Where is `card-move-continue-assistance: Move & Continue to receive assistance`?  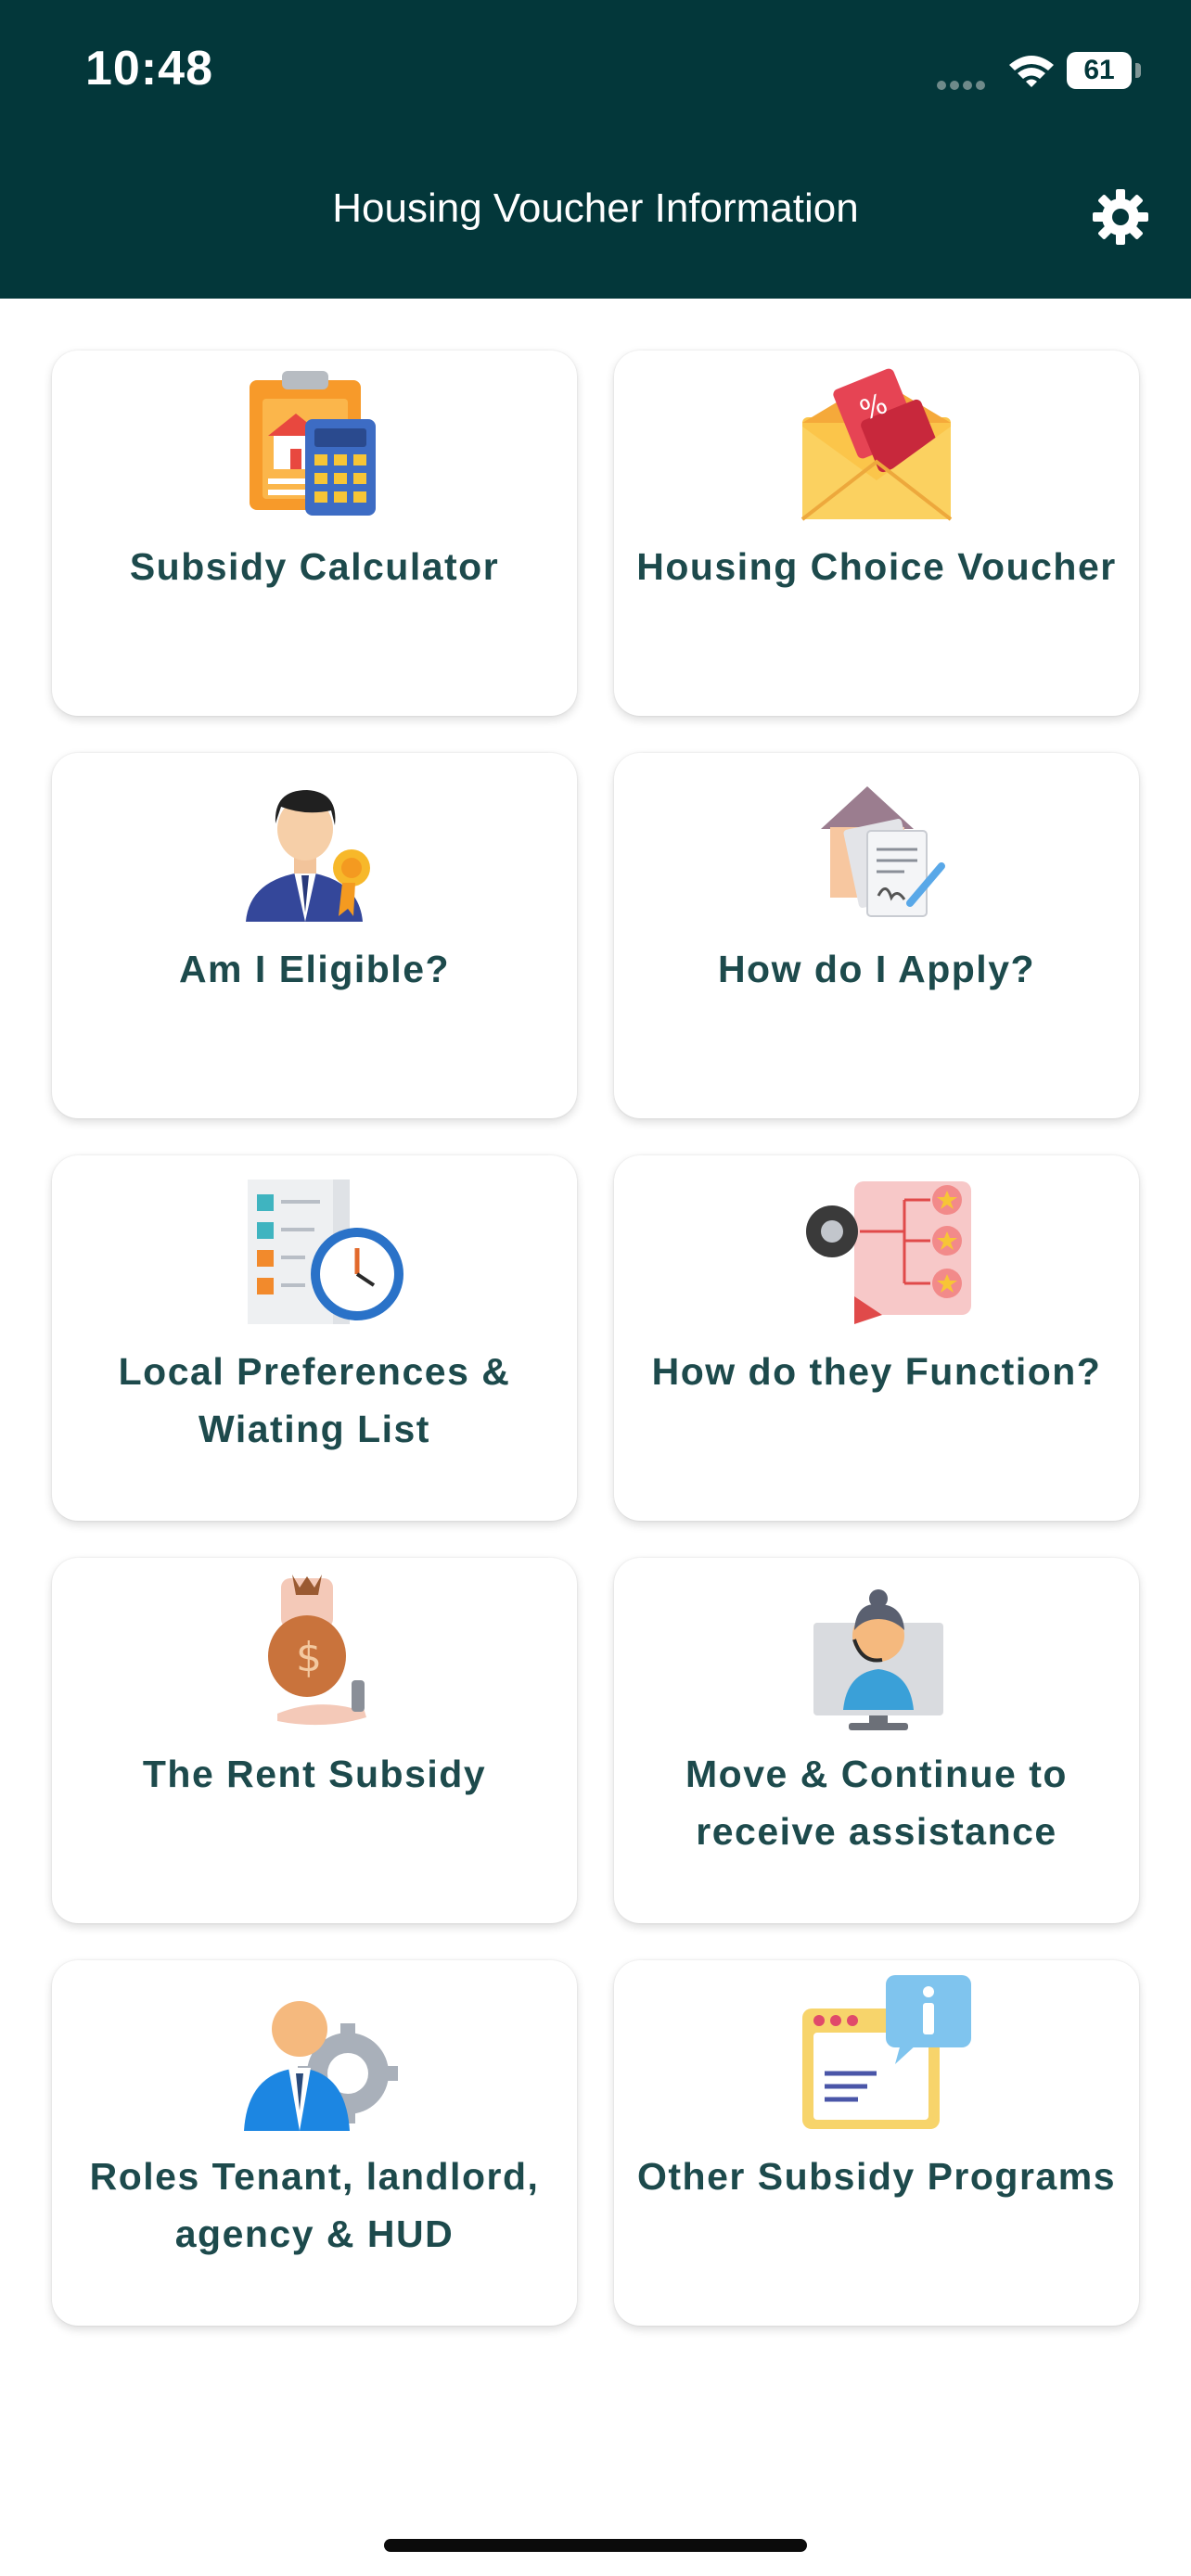
card-move-continue-assistance: Move & Continue to receive assistance is located at coordinates (876, 1740).